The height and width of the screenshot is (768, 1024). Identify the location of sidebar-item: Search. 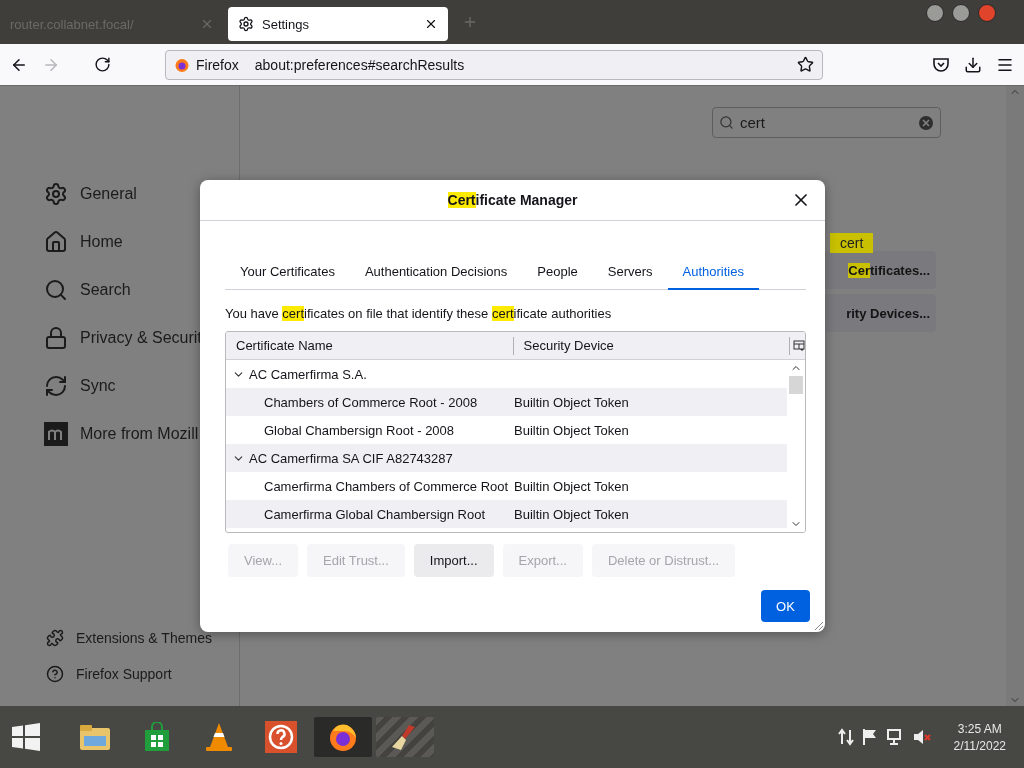
(105, 290).